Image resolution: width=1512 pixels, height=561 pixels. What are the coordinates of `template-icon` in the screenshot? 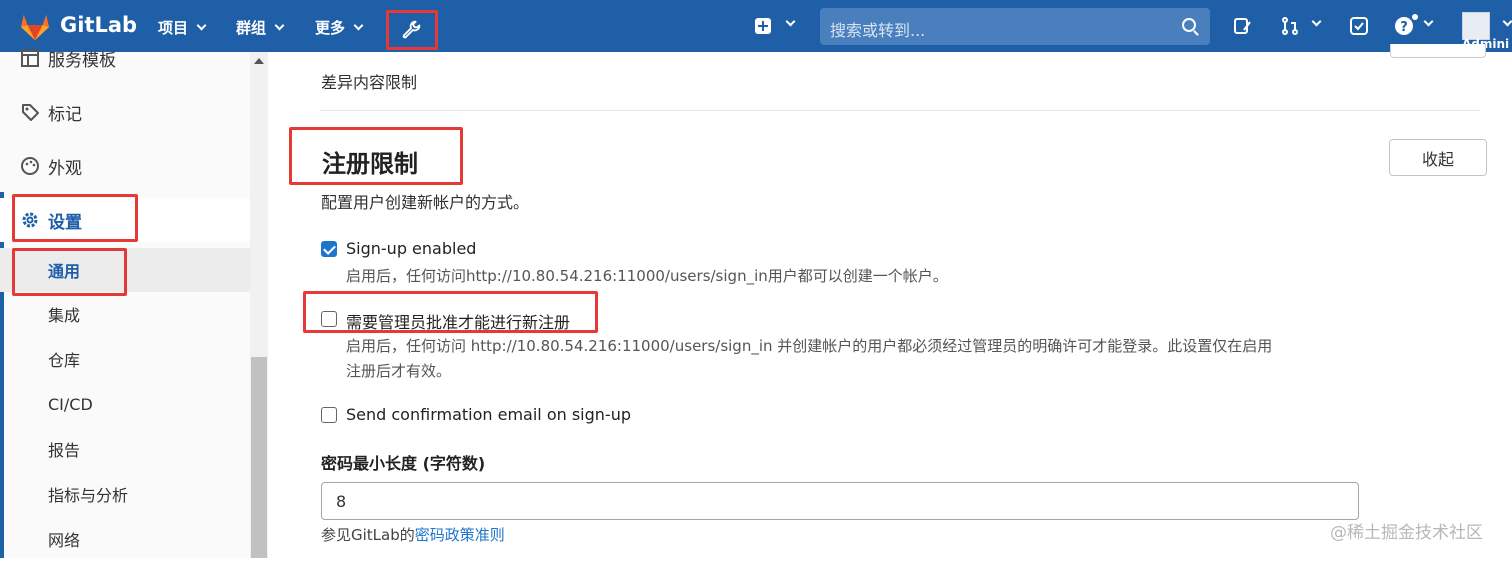 It's located at (30, 58).